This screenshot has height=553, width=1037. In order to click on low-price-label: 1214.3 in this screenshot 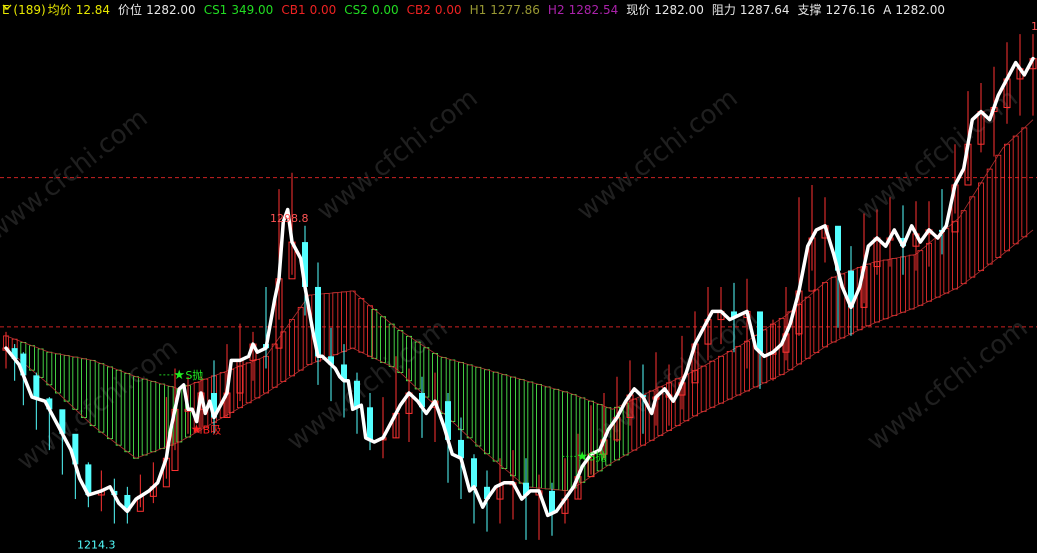, I will do `click(96, 544)`.